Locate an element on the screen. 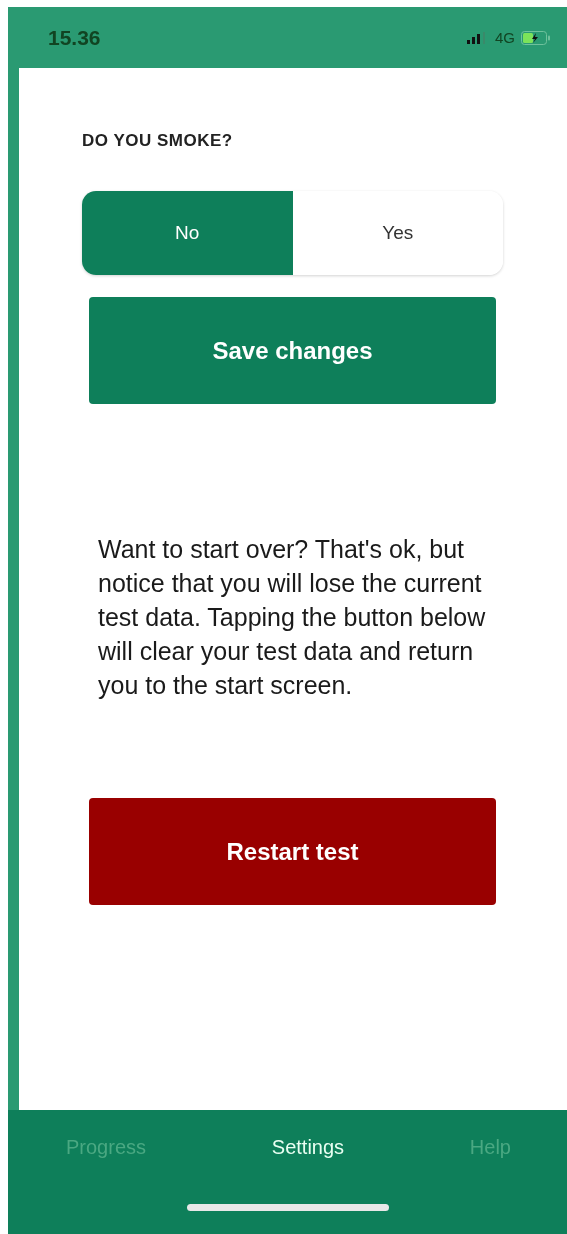 The image size is (567, 1234). battery-charging-icon is located at coordinates (536, 37).